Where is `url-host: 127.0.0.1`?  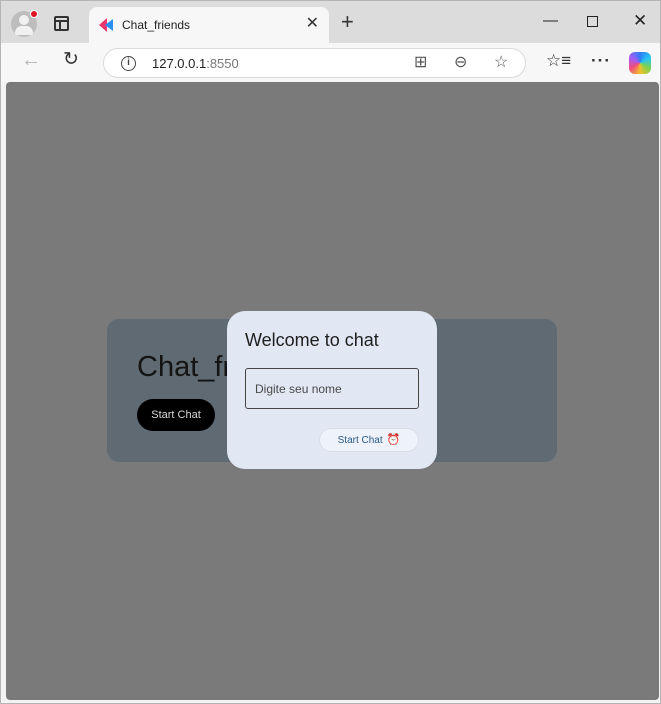
url-host: 127.0.0.1 is located at coordinates (179, 63).